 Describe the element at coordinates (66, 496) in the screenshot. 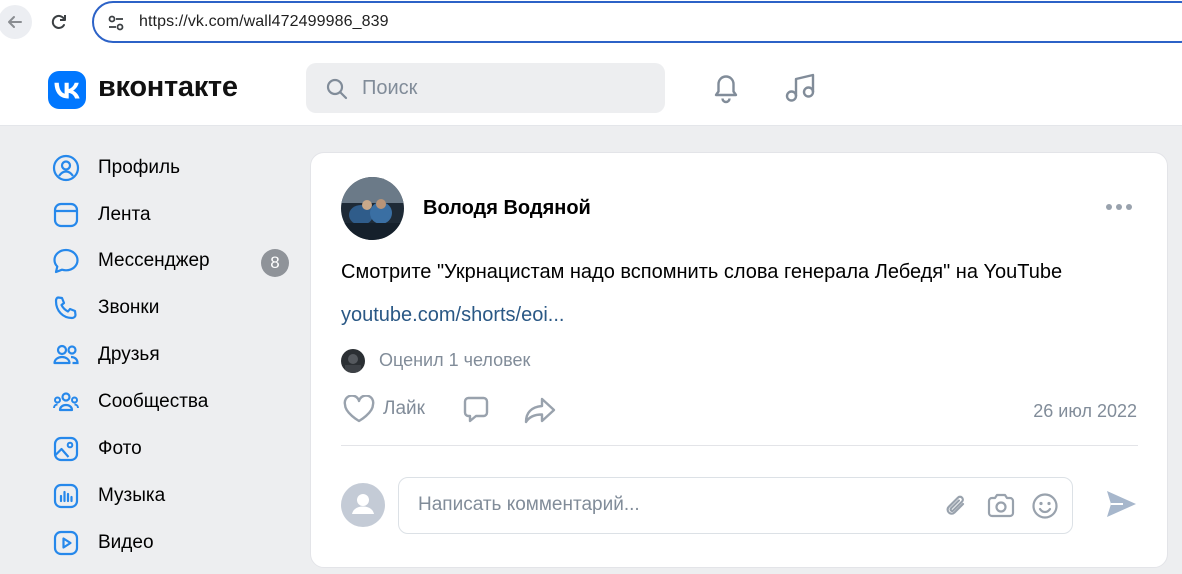

I see `music-icon` at that location.